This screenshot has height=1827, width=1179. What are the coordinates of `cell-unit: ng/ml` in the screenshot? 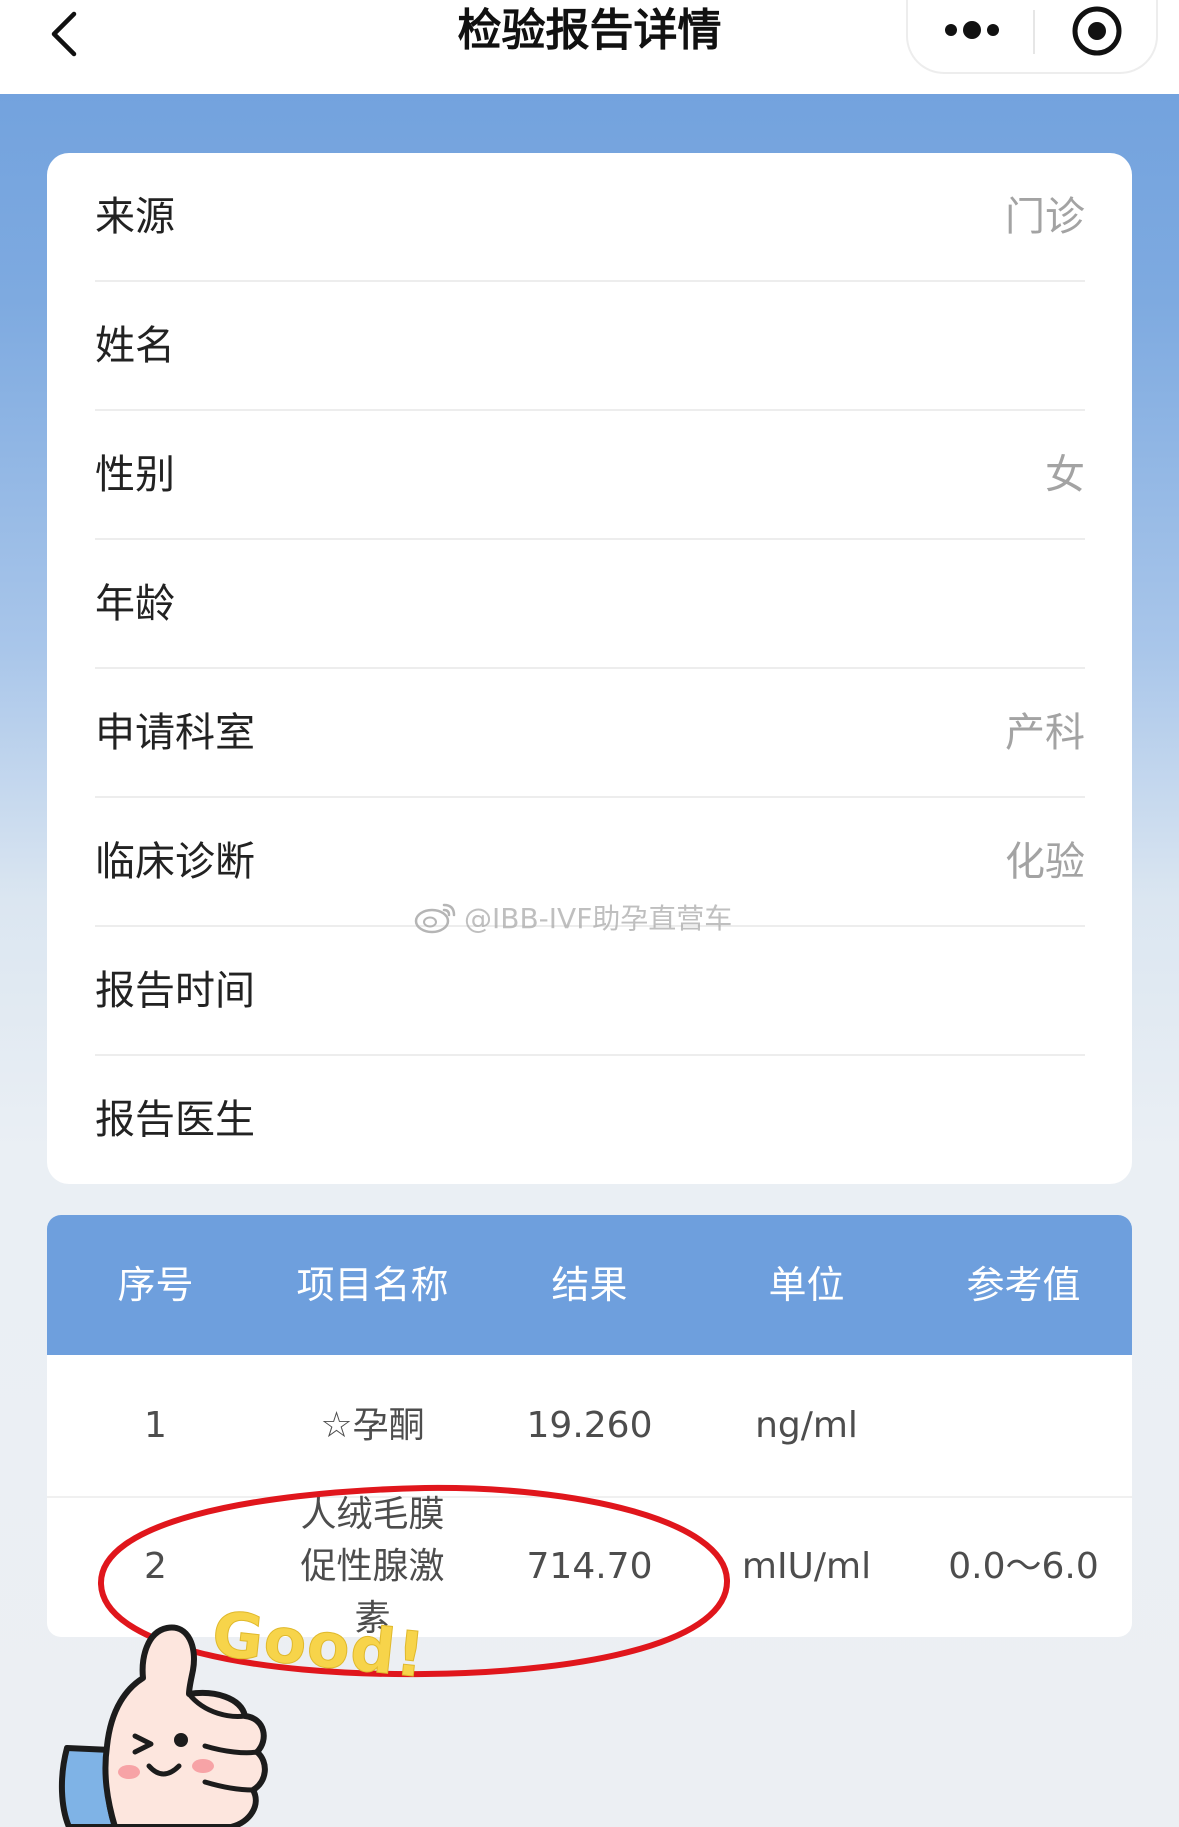 It's located at (806, 1425).